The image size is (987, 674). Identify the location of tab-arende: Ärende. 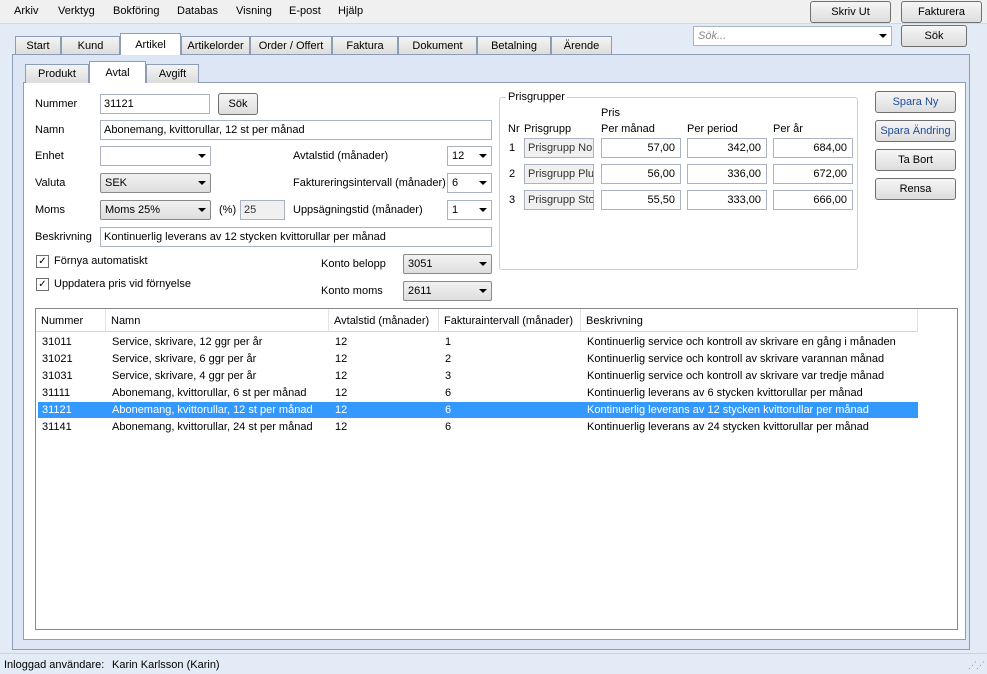
(581, 45).